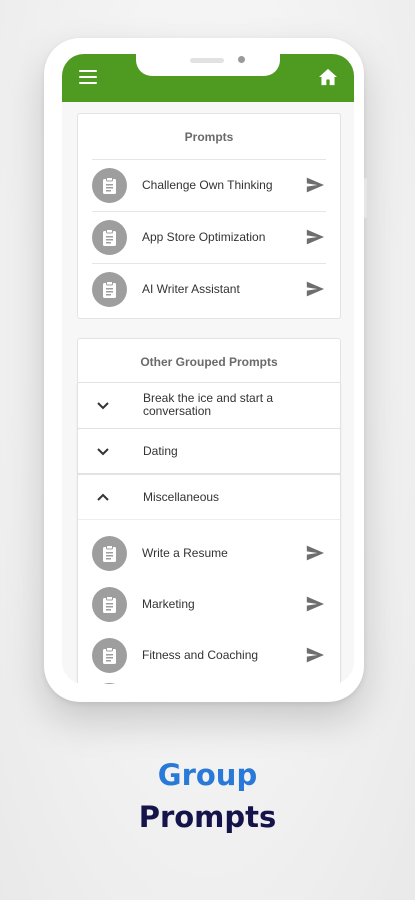  Describe the element at coordinates (103, 497) in the screenshot. I see `chevron-up-icon` at that location.